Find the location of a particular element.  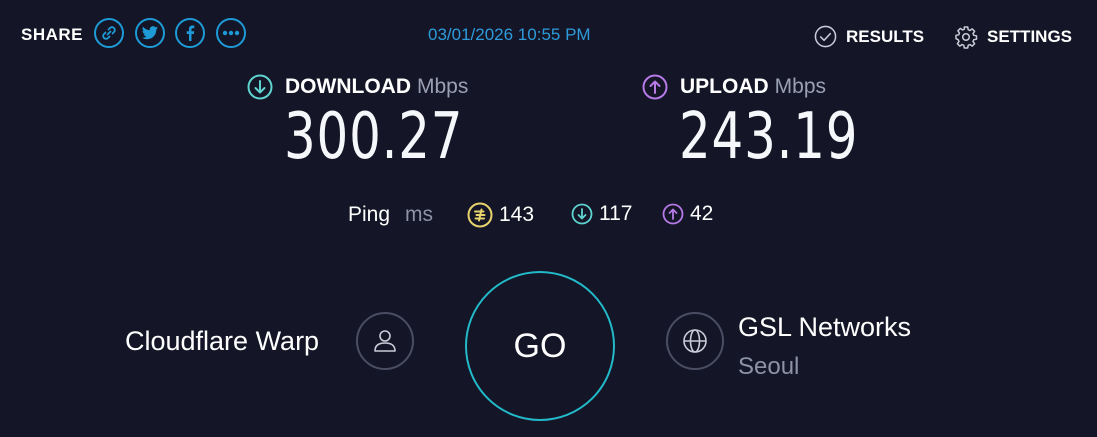

change-provider-button is located at coordinates (385, 341).